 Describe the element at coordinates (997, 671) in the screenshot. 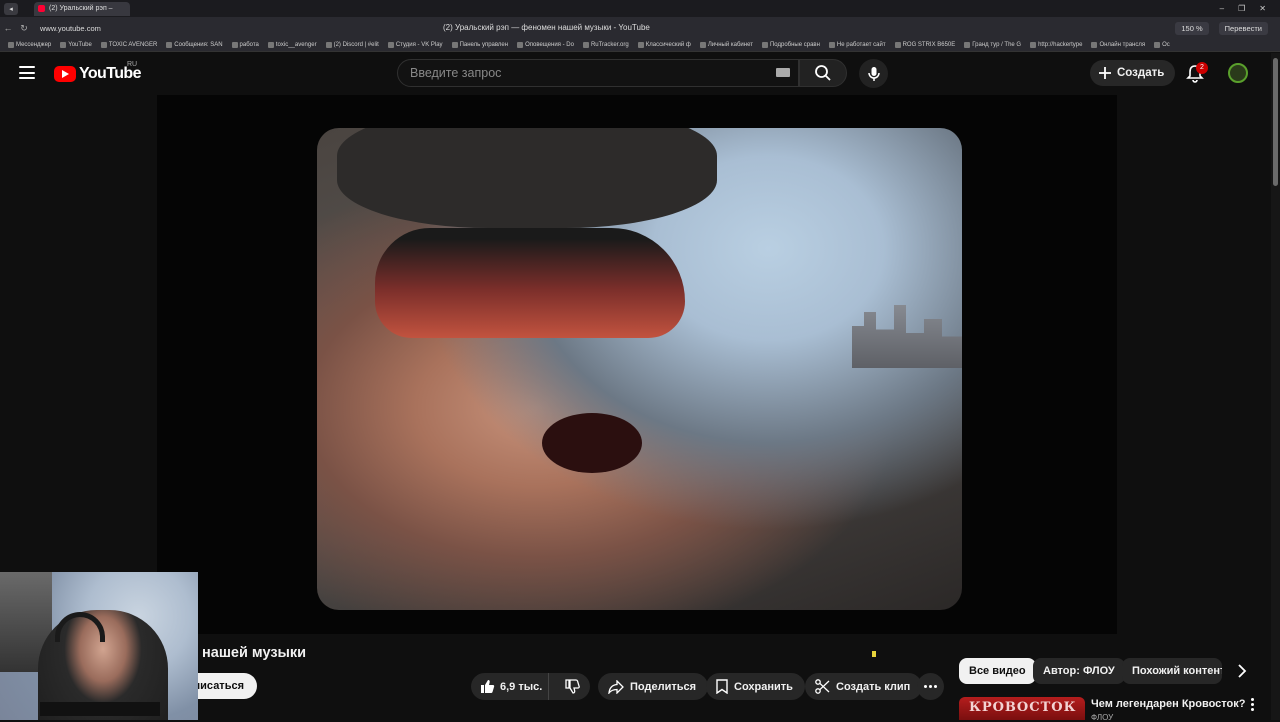

I see `chip-all-videos: Все видео` at that location.